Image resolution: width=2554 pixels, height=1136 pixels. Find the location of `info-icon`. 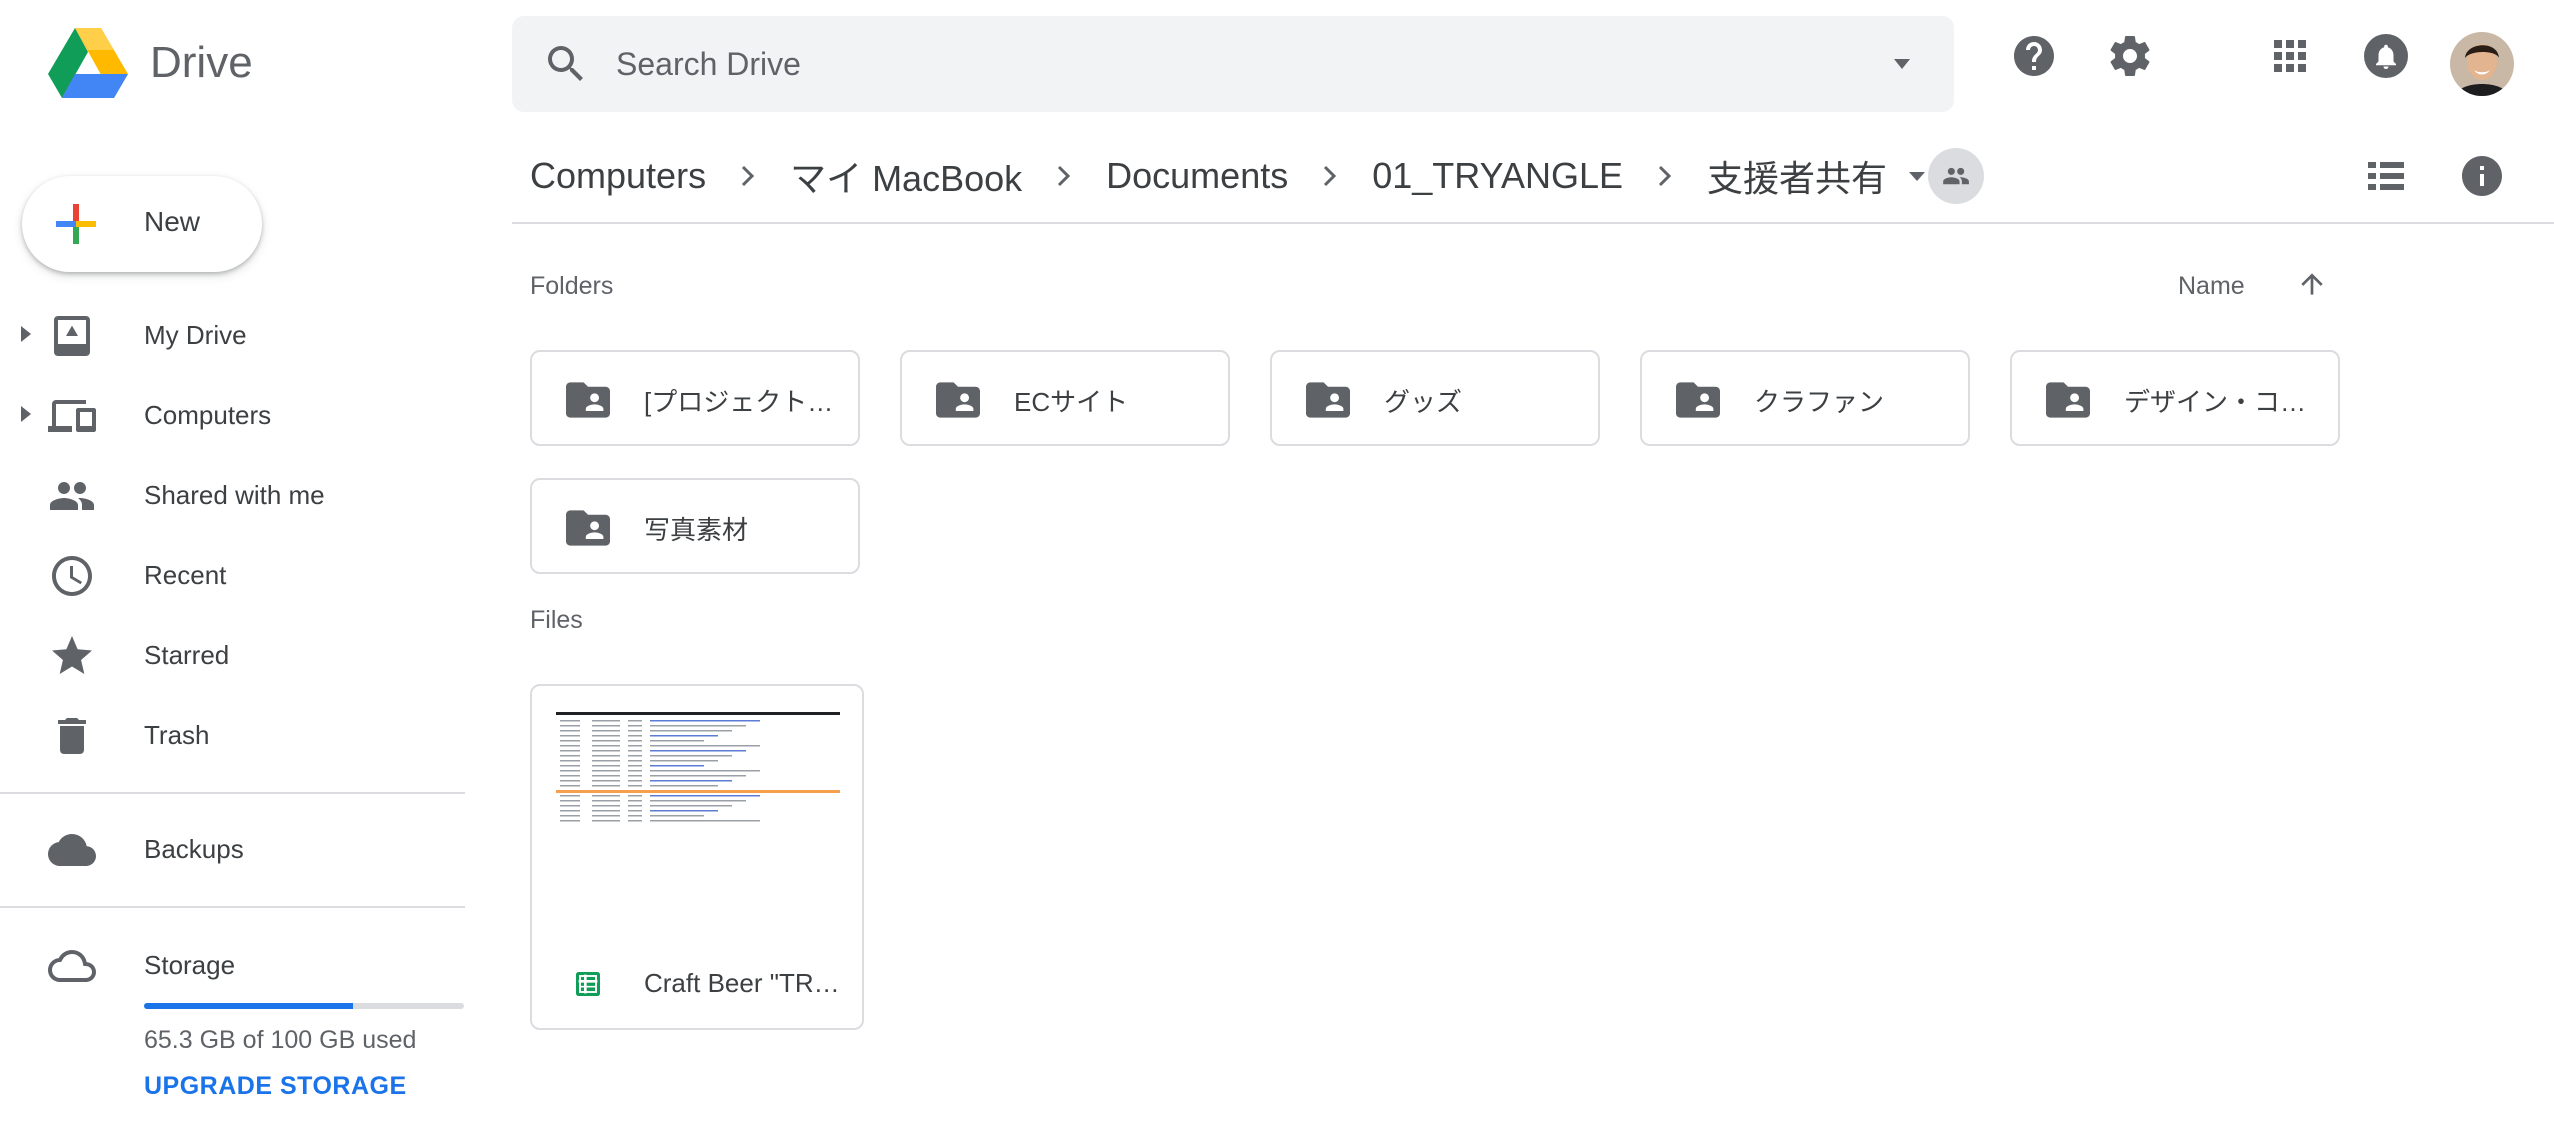

info-icon is located at coordinates (2482, 176).